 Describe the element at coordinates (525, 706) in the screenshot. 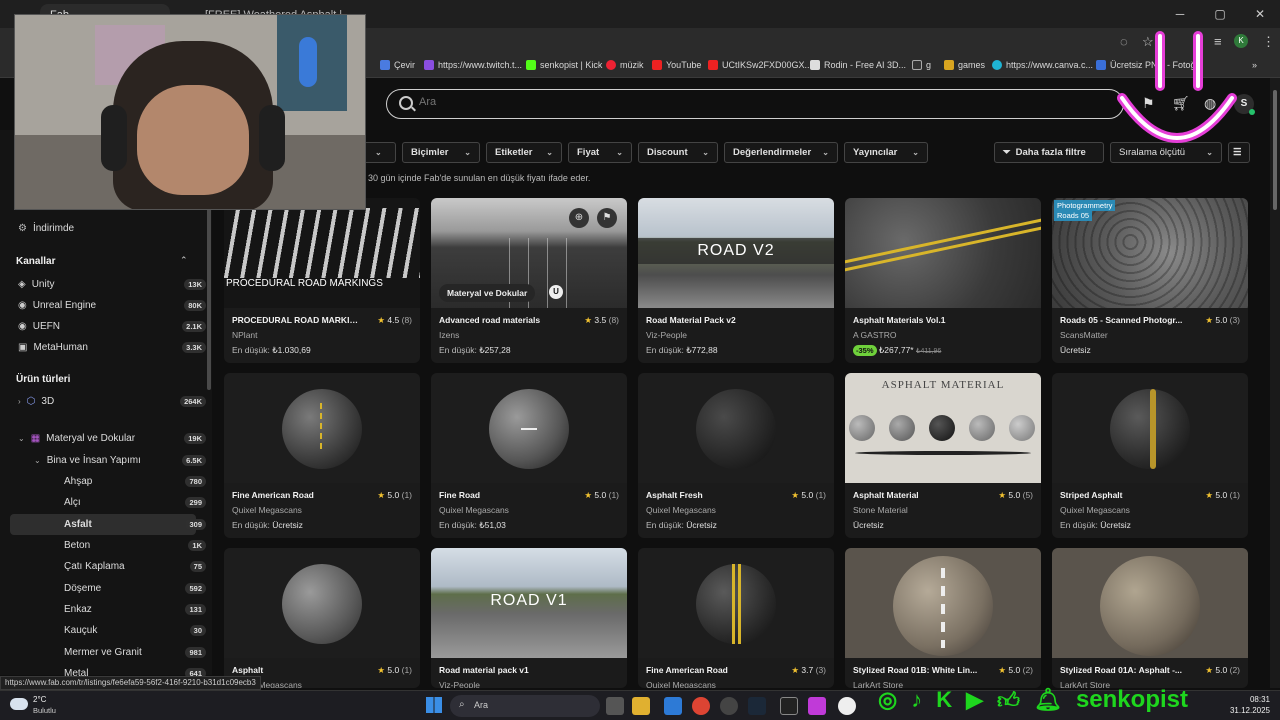

I see `taskbar-search: ⌕ Ara` at that location.